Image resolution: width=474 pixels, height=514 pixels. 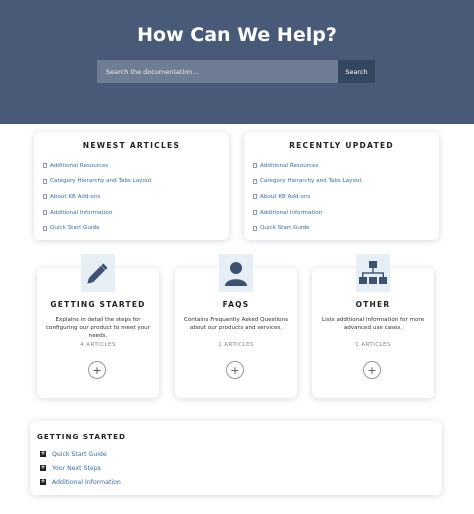 What do you see at coordinates (341, 145) in the screenshot?
I see `recently-updated-heading: RECENTLY UPDATED` at bounding box center [341, 145].